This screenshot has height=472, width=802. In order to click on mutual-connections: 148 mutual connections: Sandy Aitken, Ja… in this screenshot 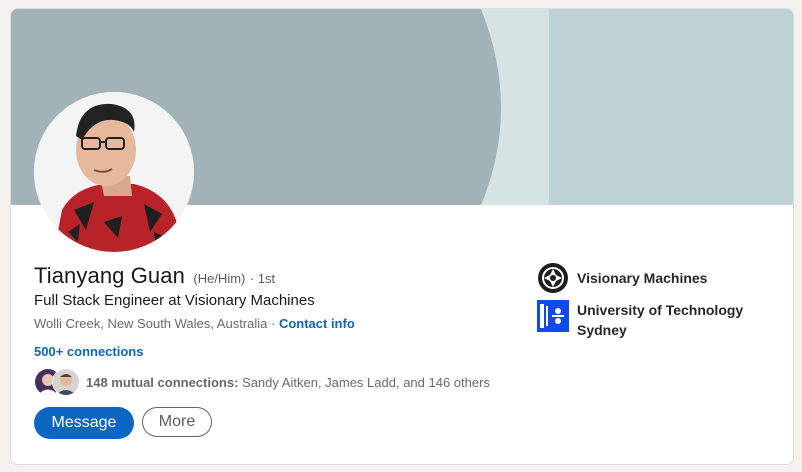, I will do `click(262, 382)`.